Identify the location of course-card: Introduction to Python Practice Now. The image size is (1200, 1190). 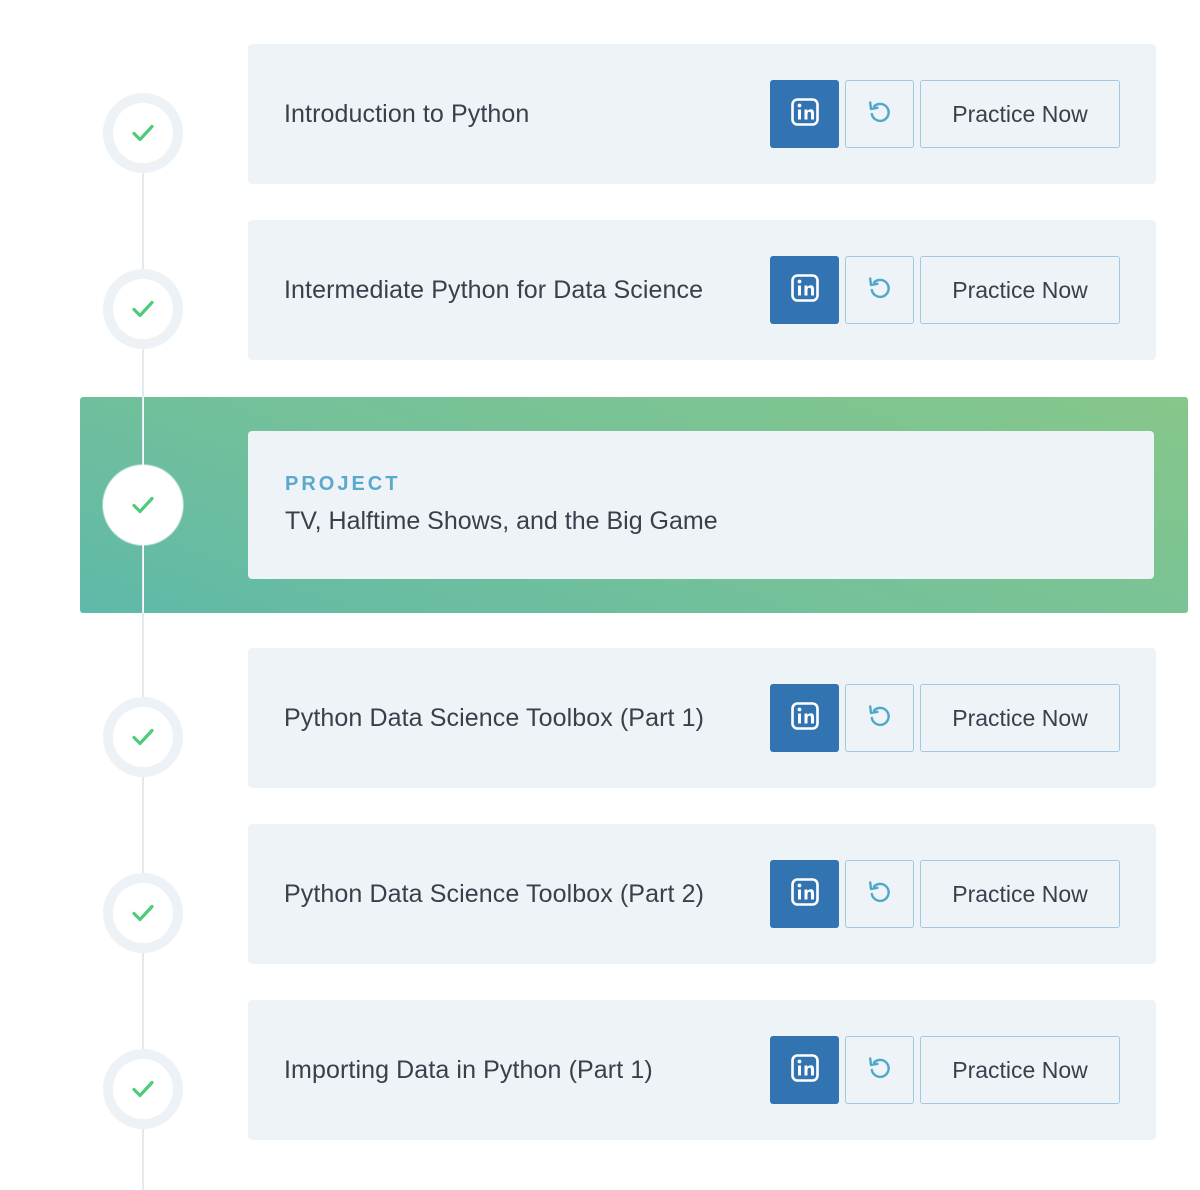
(702, 114).